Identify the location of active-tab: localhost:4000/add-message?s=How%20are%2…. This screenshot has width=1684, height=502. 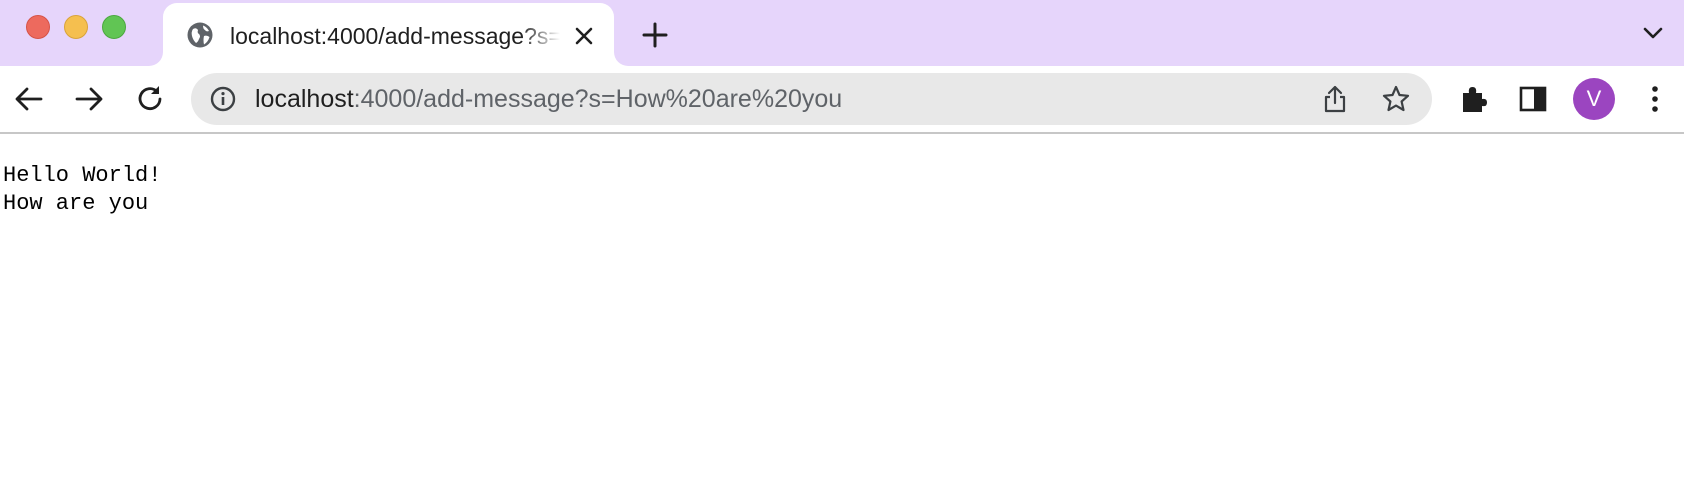
(388, 34).